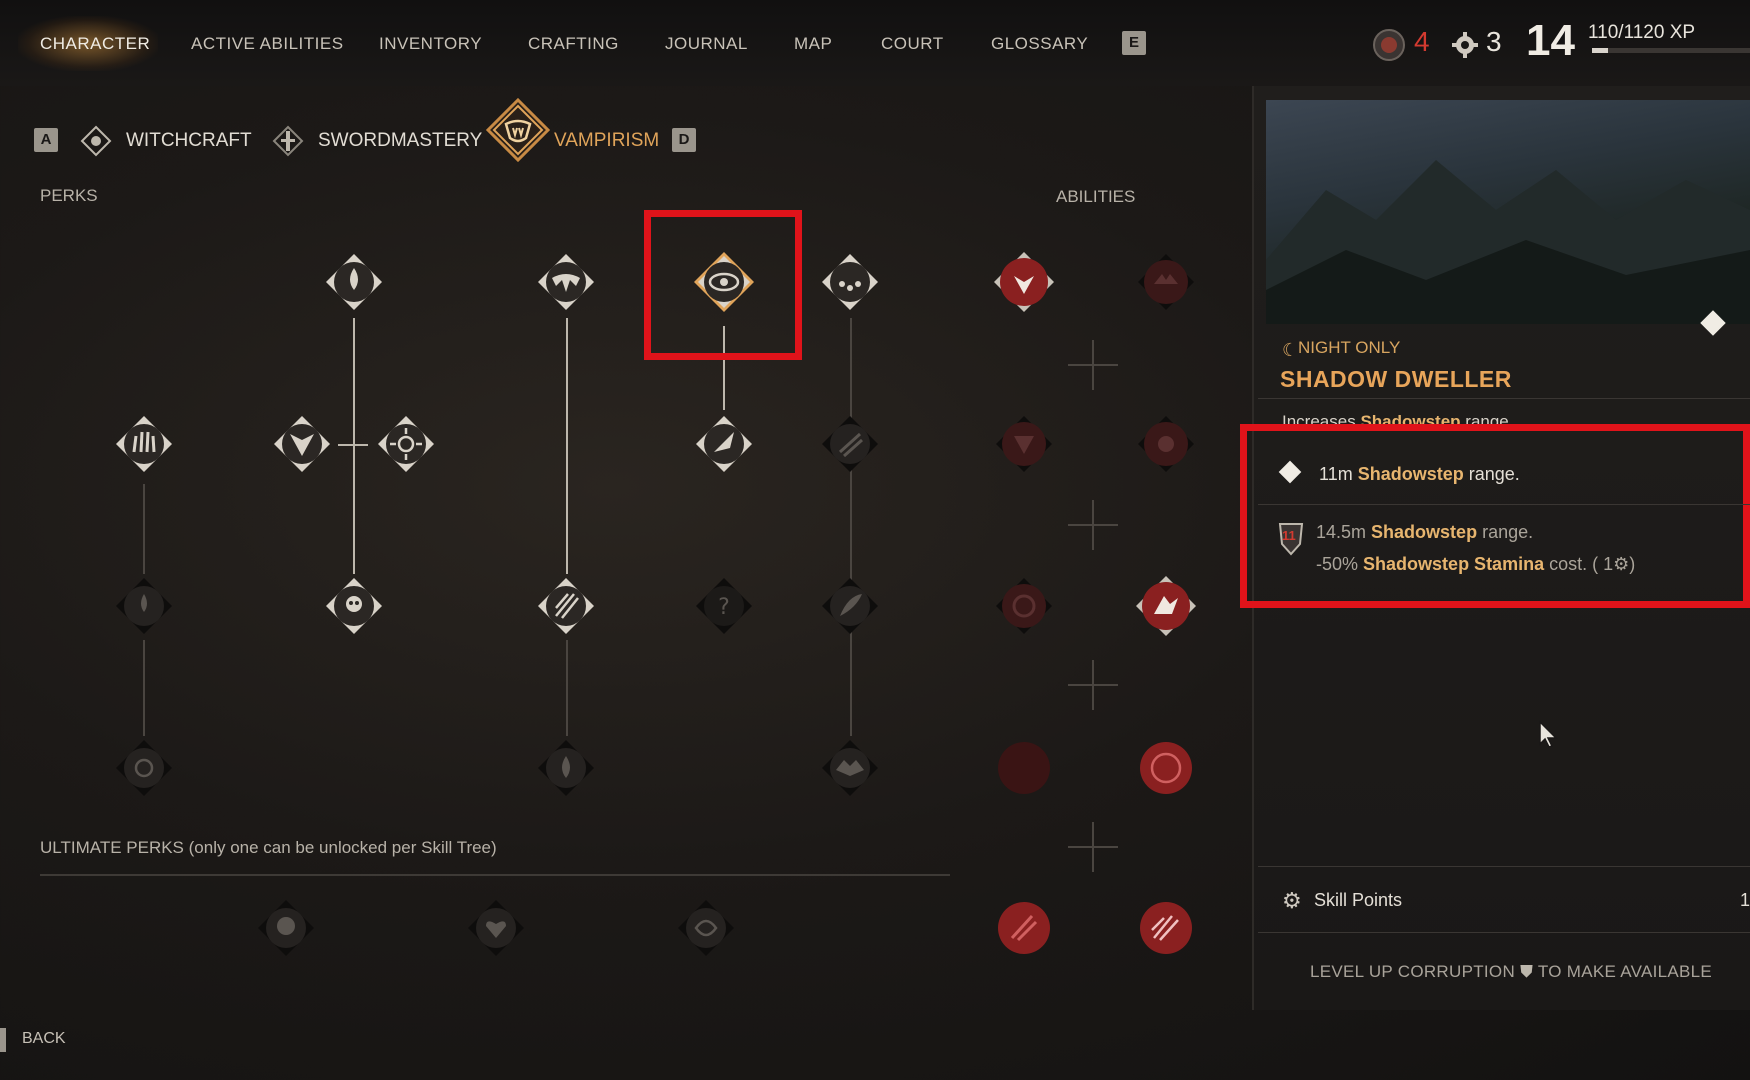 The image size is (1750, 1080). I want to click on perk-node-locked-slash, so click(850, 444).